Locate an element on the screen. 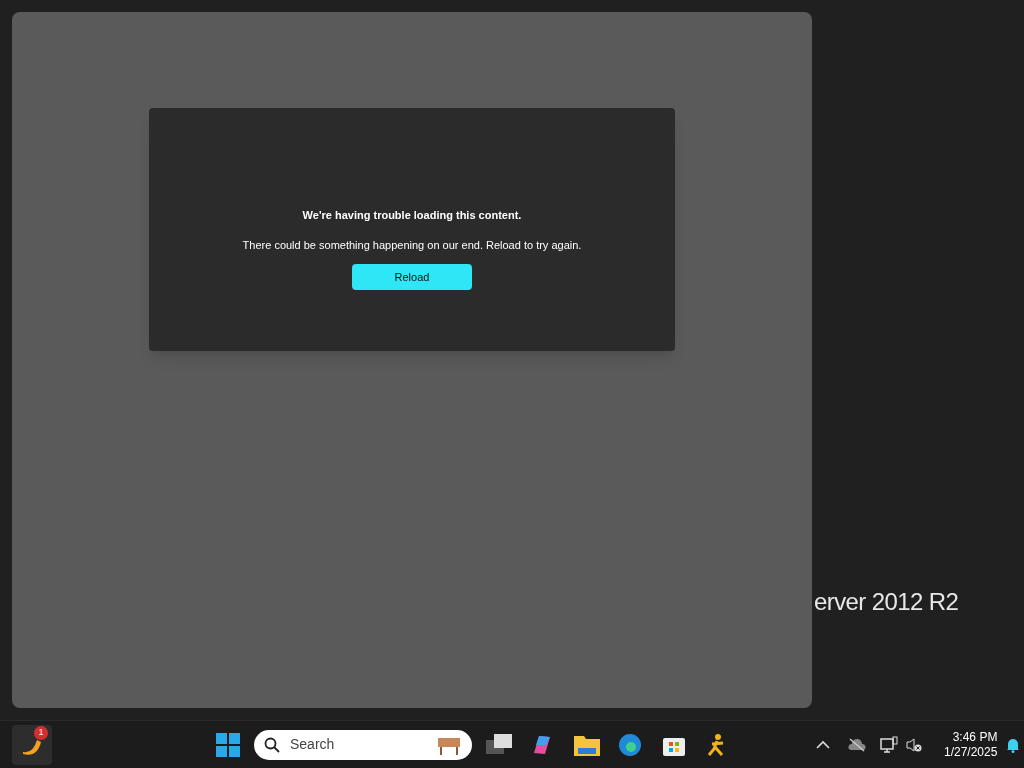 Image resolution: width=1024 pixels, height=768 pixels. error-message: There could be something happening on our end. Reload to try again. is located at coordinates (412, 245).